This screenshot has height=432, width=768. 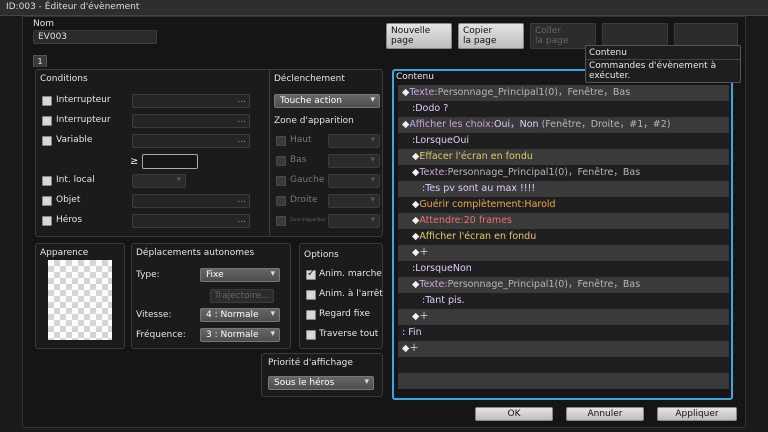 What do you see at coordinates (47, 101) in the screenshot?
I see `switch1-checkbox` at bounding box center [47, 101].